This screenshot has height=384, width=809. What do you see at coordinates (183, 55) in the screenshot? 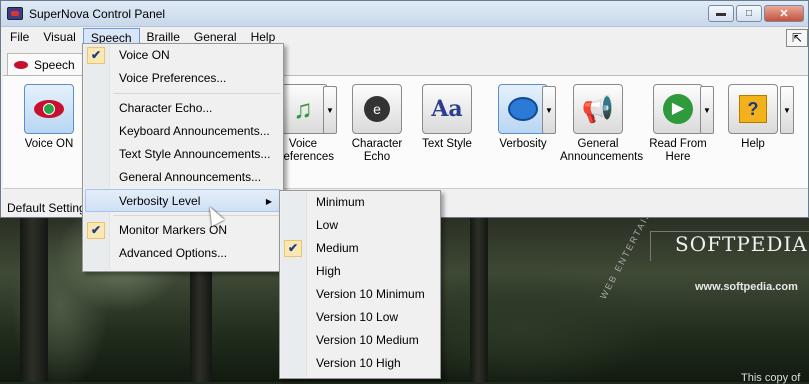
I see `menu-item-voice-on: ✔ Voice ON` at bounding box center [183, 55].